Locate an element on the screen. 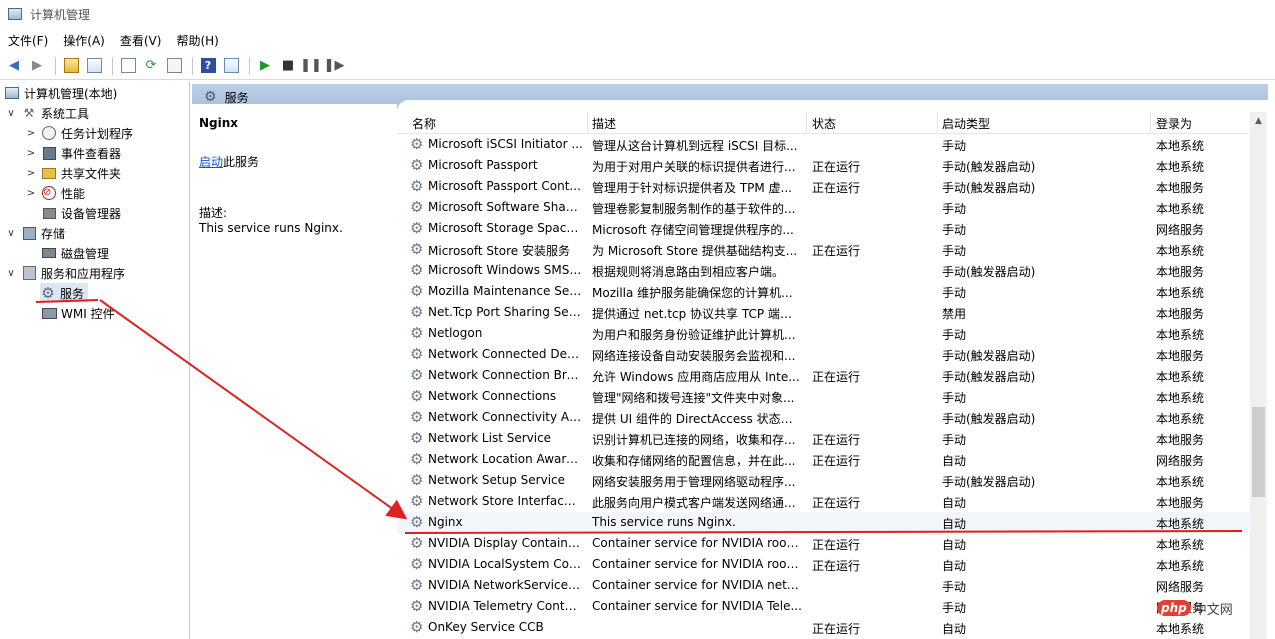 This screenshot has width=1275, height=639. tree-item-root: 计算机管理(本地) is located at coordinates (60, 93).